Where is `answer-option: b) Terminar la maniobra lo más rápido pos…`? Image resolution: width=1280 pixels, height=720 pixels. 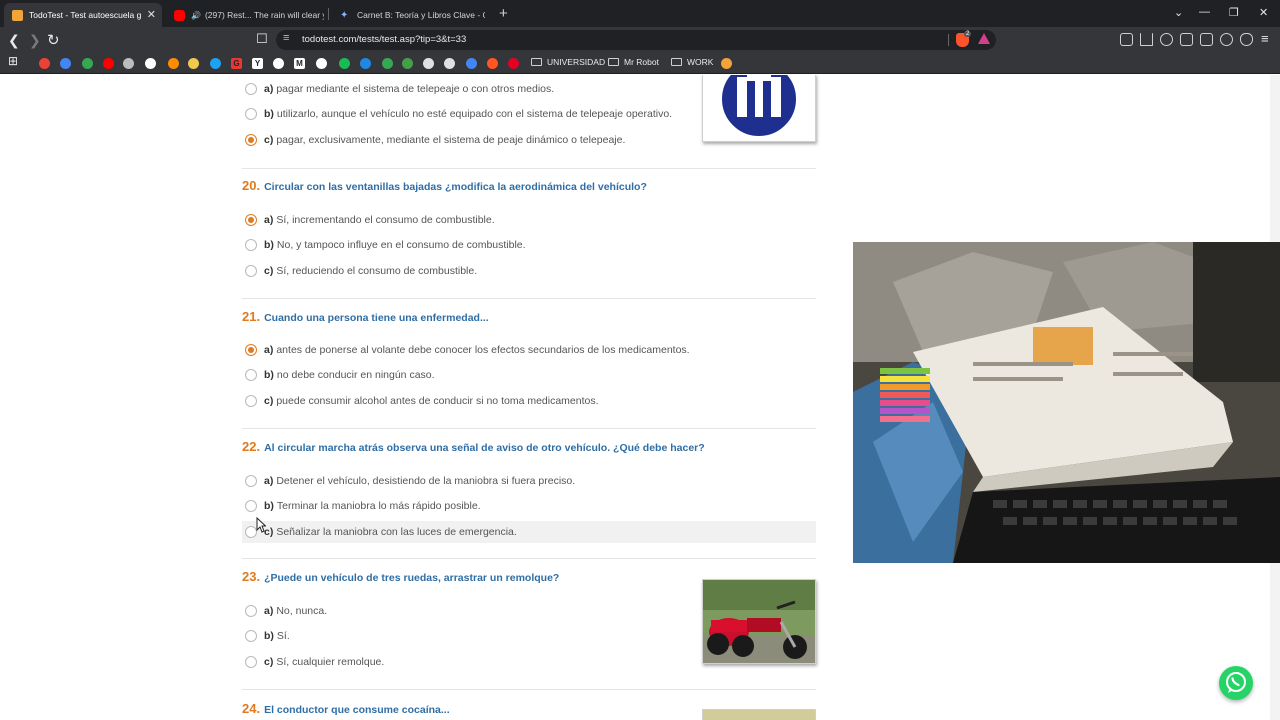
answer-option: b) Terminar la maniobra lo más rápido pos… is located at coordinates (529, 506).